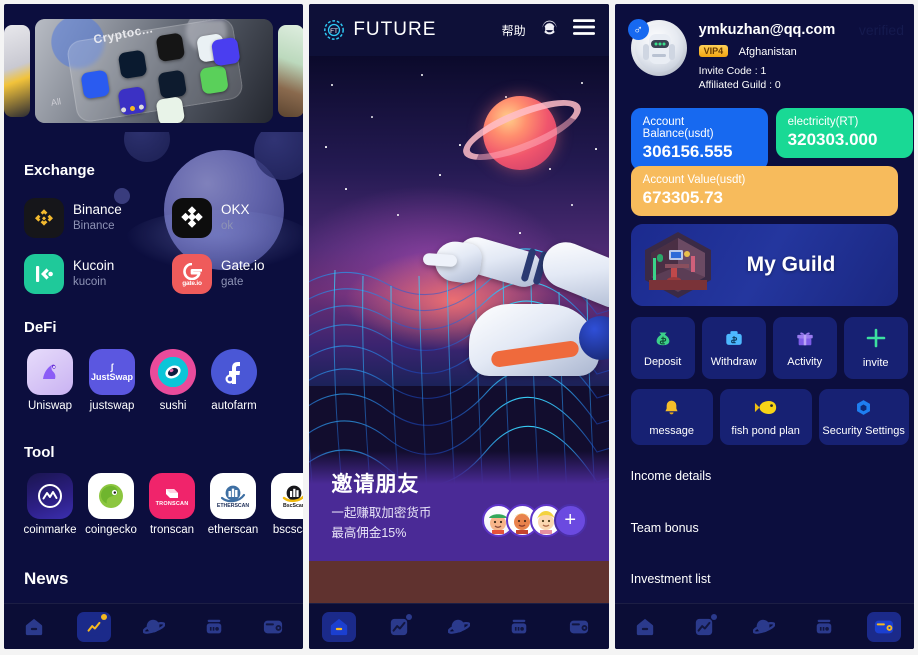  Describe the element at coordinates (112, 406) in the screenshot. I see `defi-label: justswap` at that location.